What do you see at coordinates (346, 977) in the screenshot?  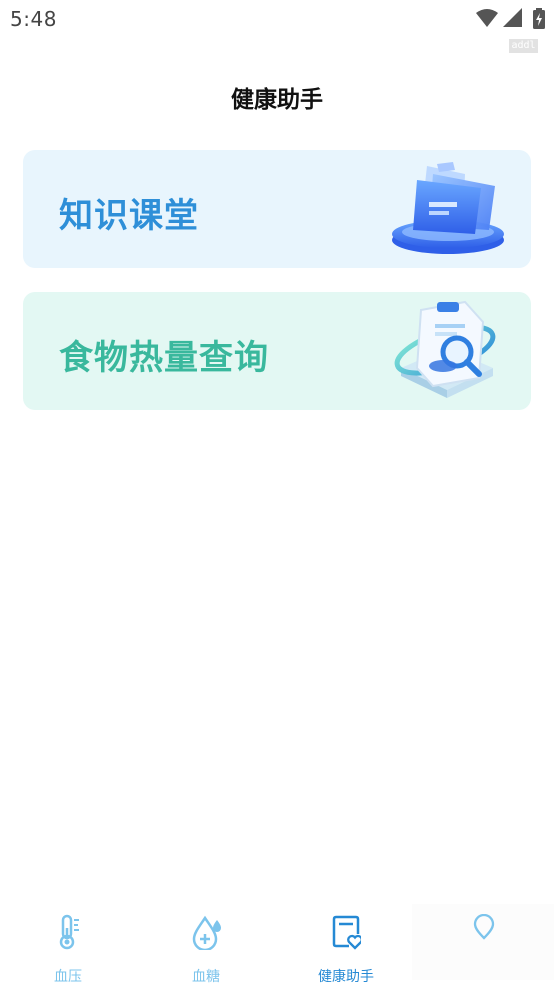 I see `tab-health-assistant-label: 健康助手` at bounding box center [346, 977].